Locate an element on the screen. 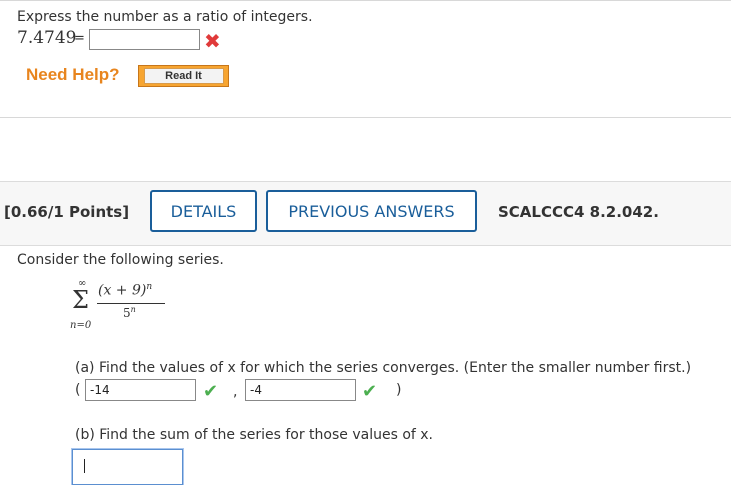  section-divider is located at coordinates (365, 117).